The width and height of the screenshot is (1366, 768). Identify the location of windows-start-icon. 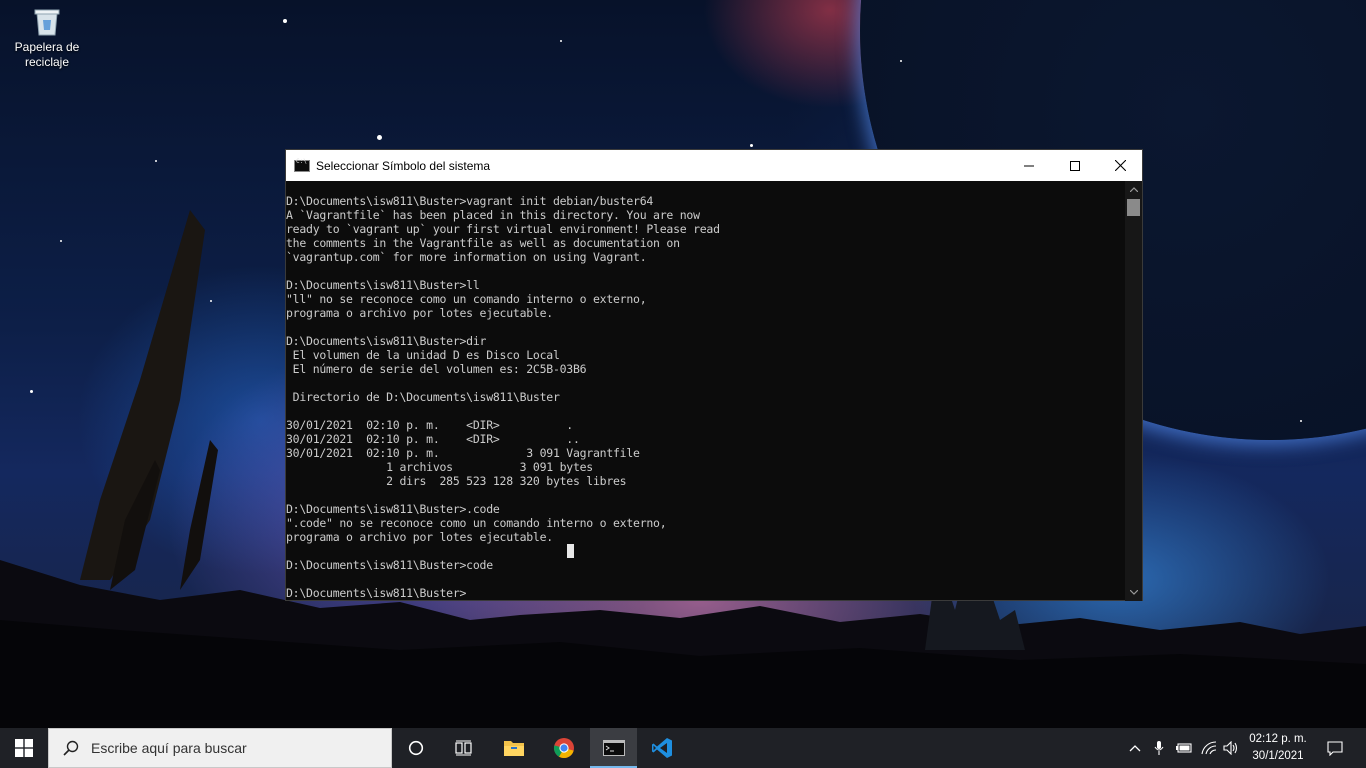
(24, 748).